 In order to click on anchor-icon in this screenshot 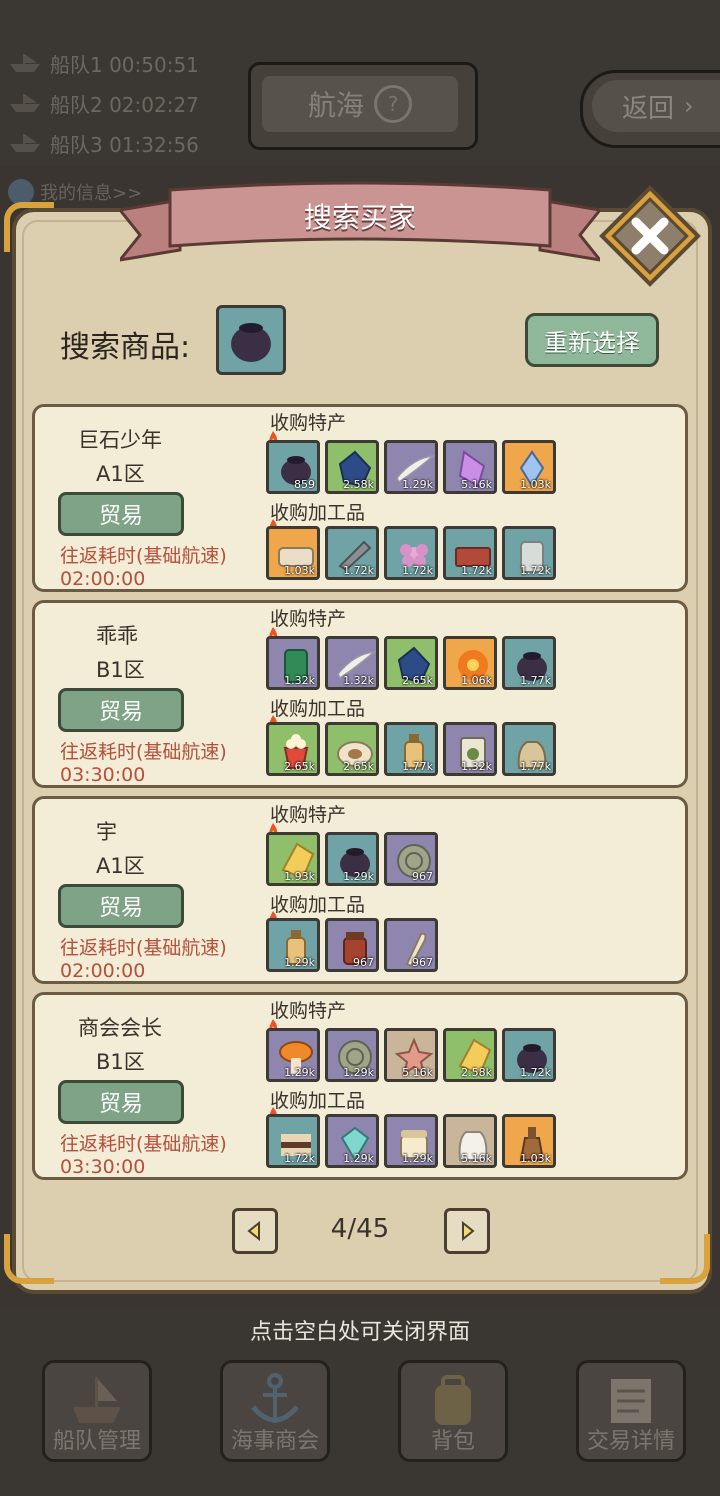, I will do `click(275, 1398)`.